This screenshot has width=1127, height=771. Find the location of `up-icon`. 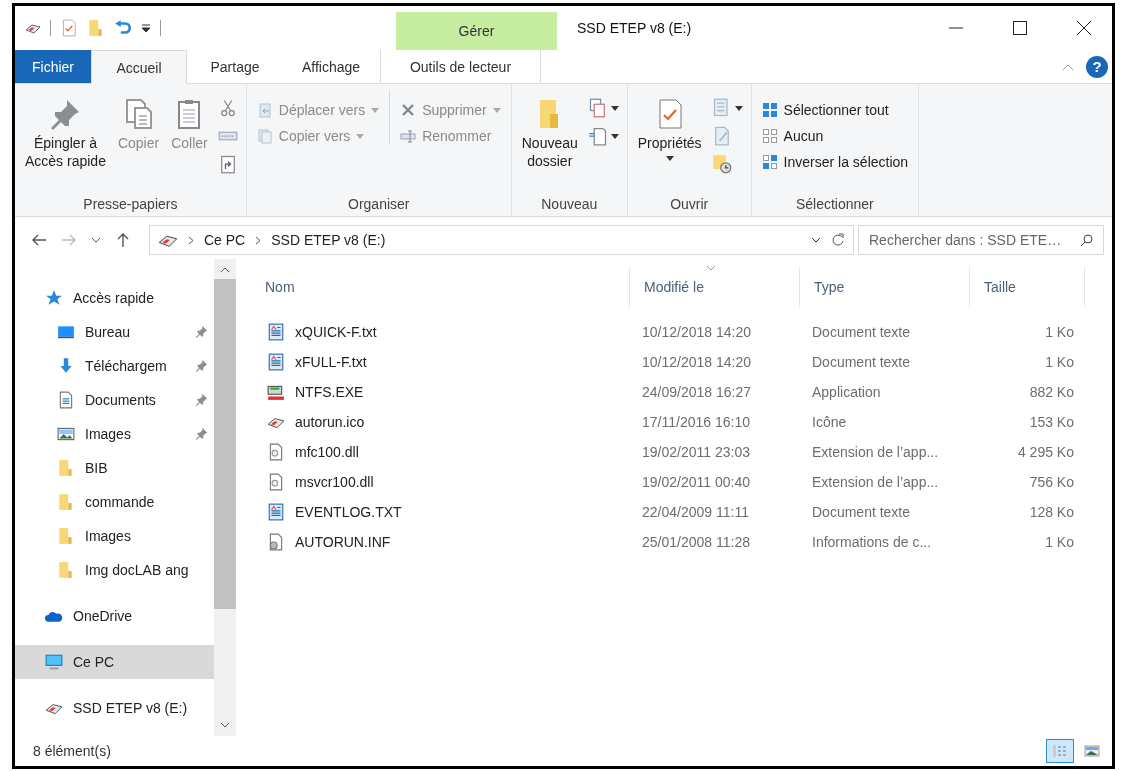

up-icon is located at coordinates (123, 240).